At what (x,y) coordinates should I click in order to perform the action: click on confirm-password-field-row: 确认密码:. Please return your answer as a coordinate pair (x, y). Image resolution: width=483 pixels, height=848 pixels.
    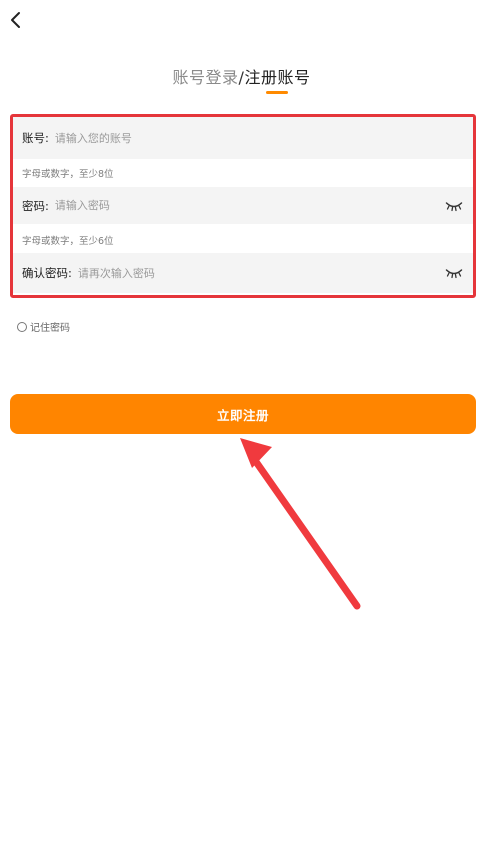
    Looking at the image, I should click on (243, 273).